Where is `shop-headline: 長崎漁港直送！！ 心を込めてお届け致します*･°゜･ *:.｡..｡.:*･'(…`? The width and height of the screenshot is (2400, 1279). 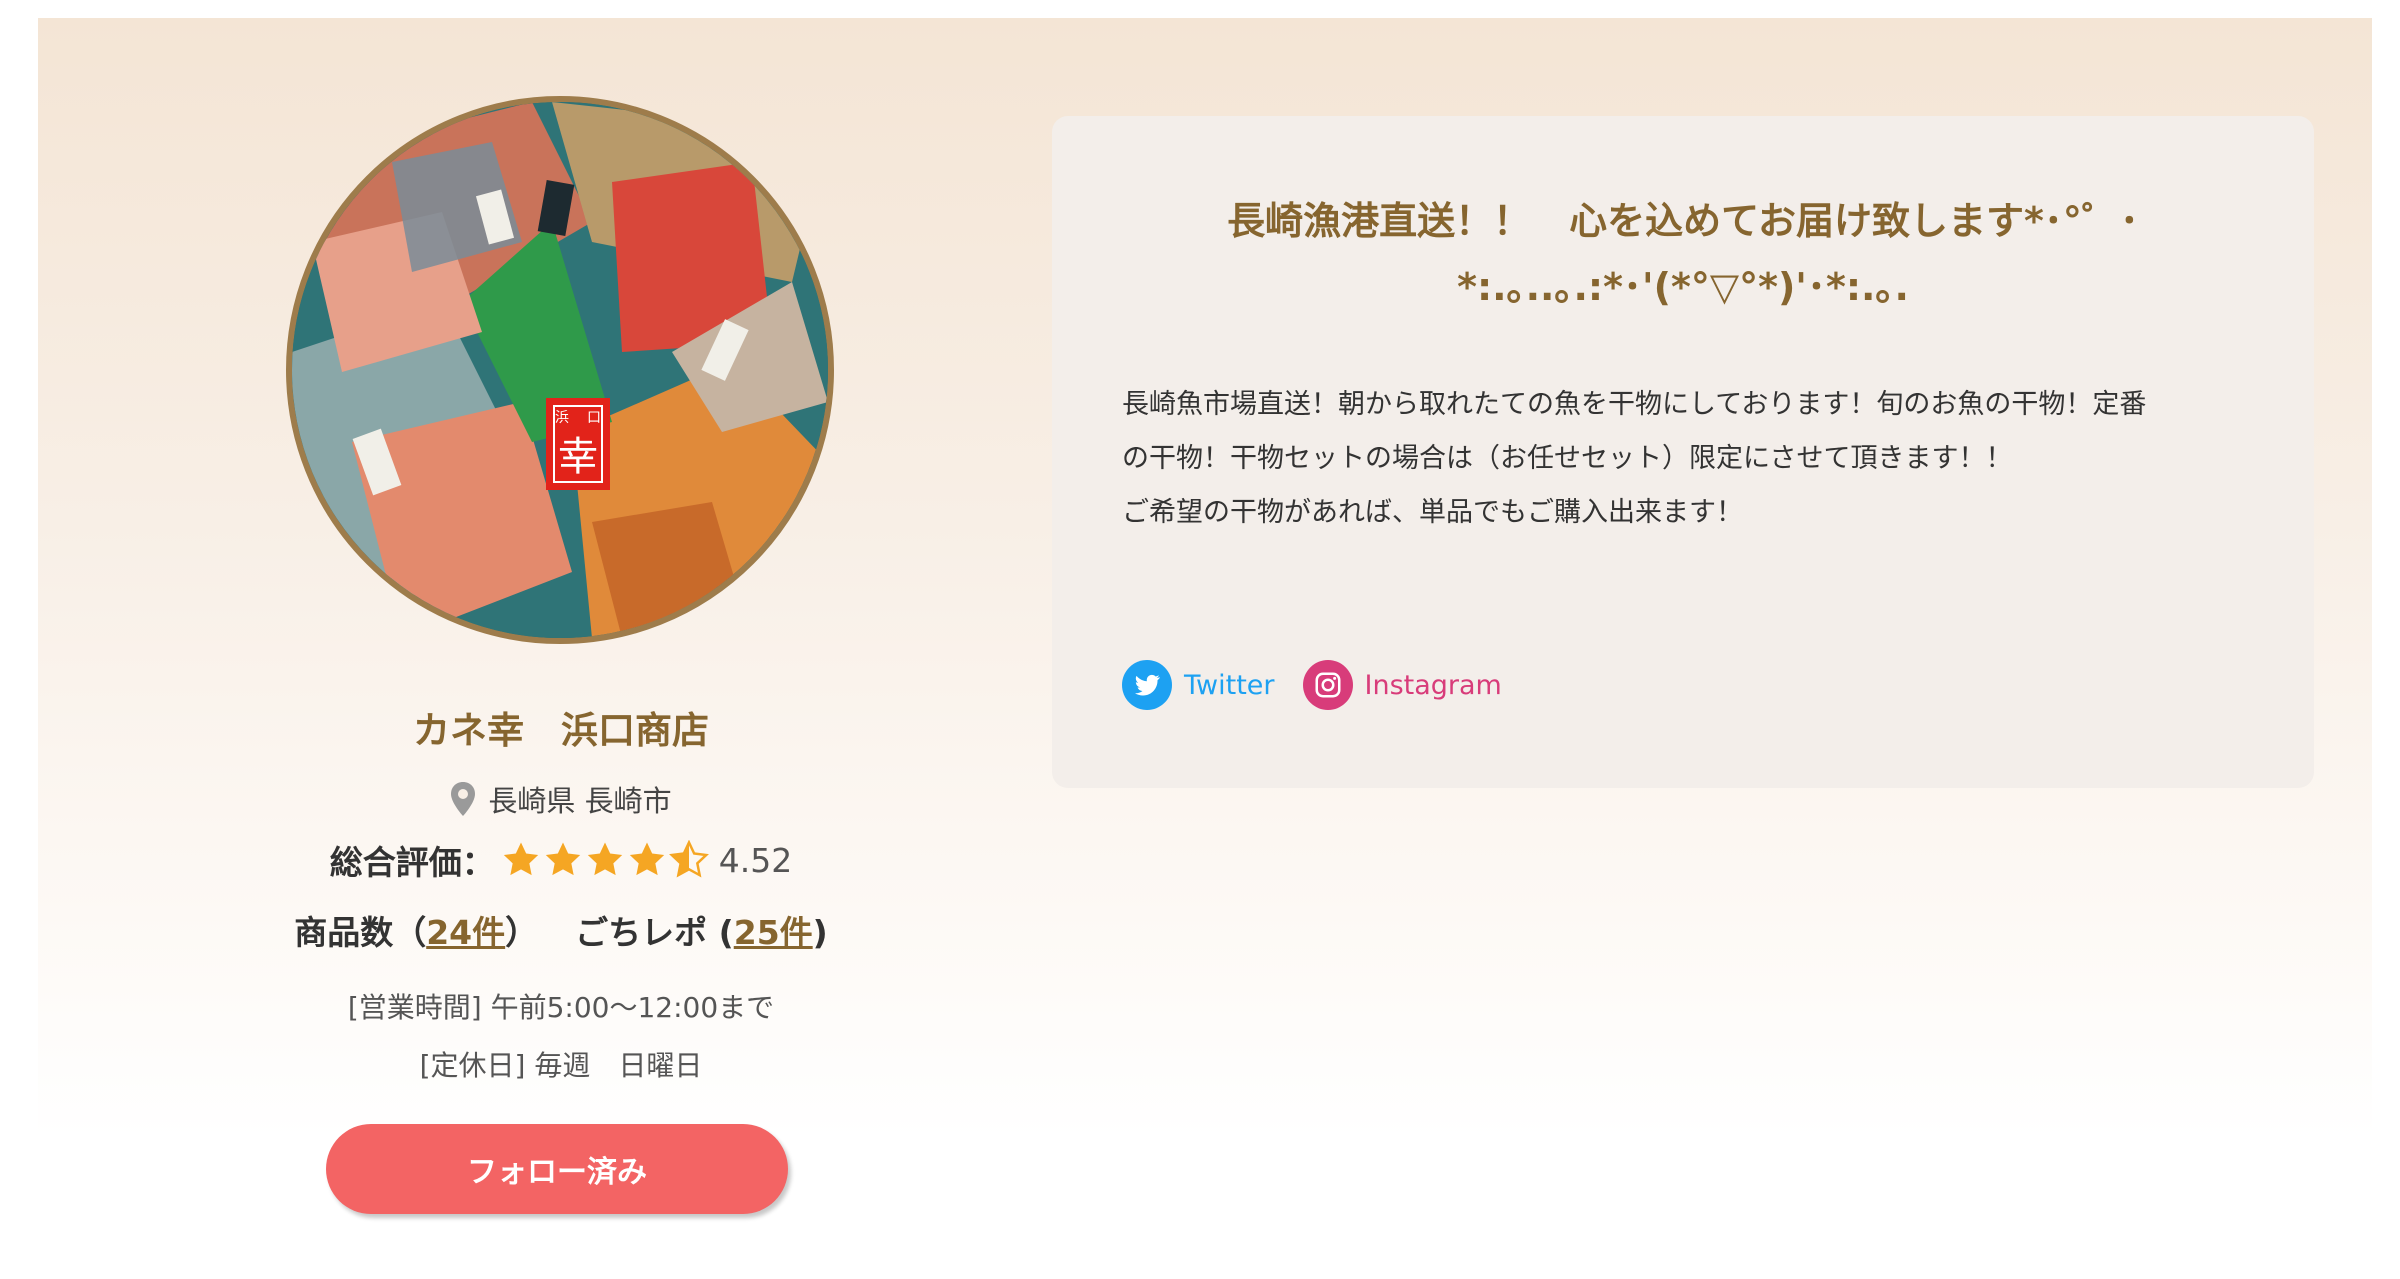 shop-headline: 長崎漁港直送！！ 心を込めてお届け致します*･°゜･ *:.｡..｡.:*･'(… is located at coordinates (1683, 254).